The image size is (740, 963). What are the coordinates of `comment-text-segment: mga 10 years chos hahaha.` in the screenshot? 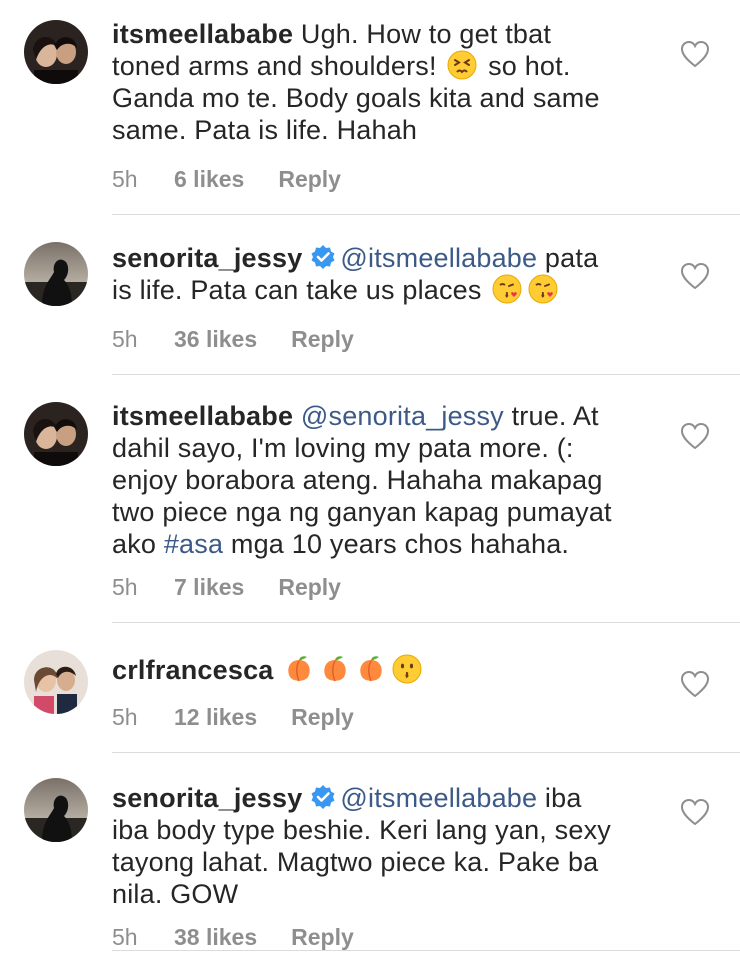 It's located at (396, 544).